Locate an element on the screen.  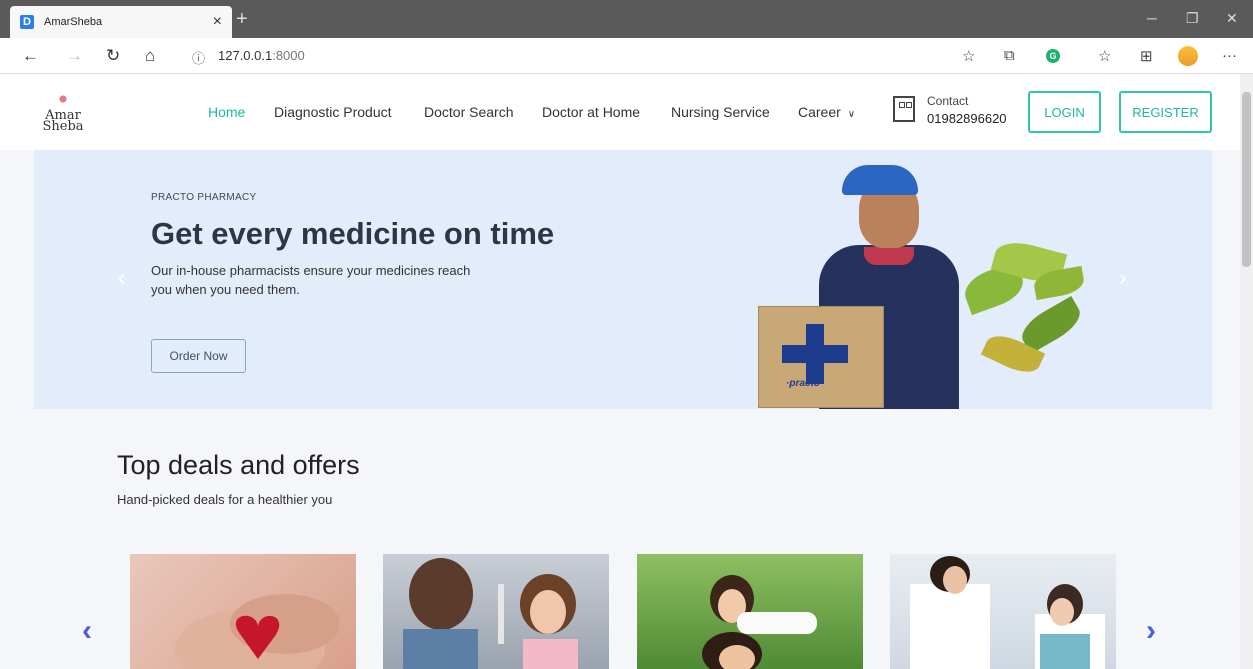
person-collar is located at coordinates (889, 256).